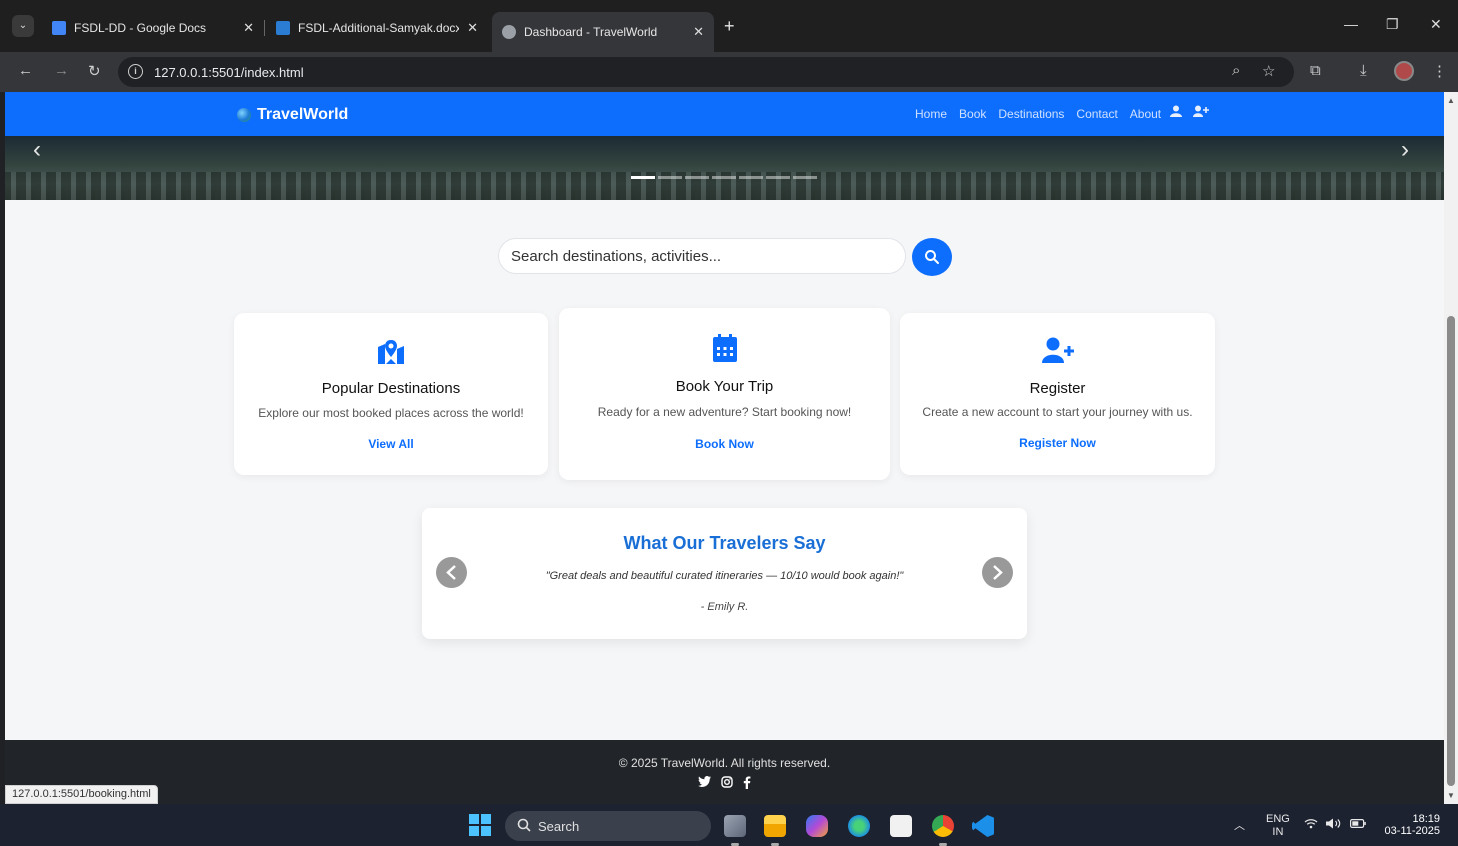 This screenshot has width=1458, height=846. What do you see at coordinates (1145, 114) in the screenshot?
I see `nav-about: About` at bounding box center [1145, 114].